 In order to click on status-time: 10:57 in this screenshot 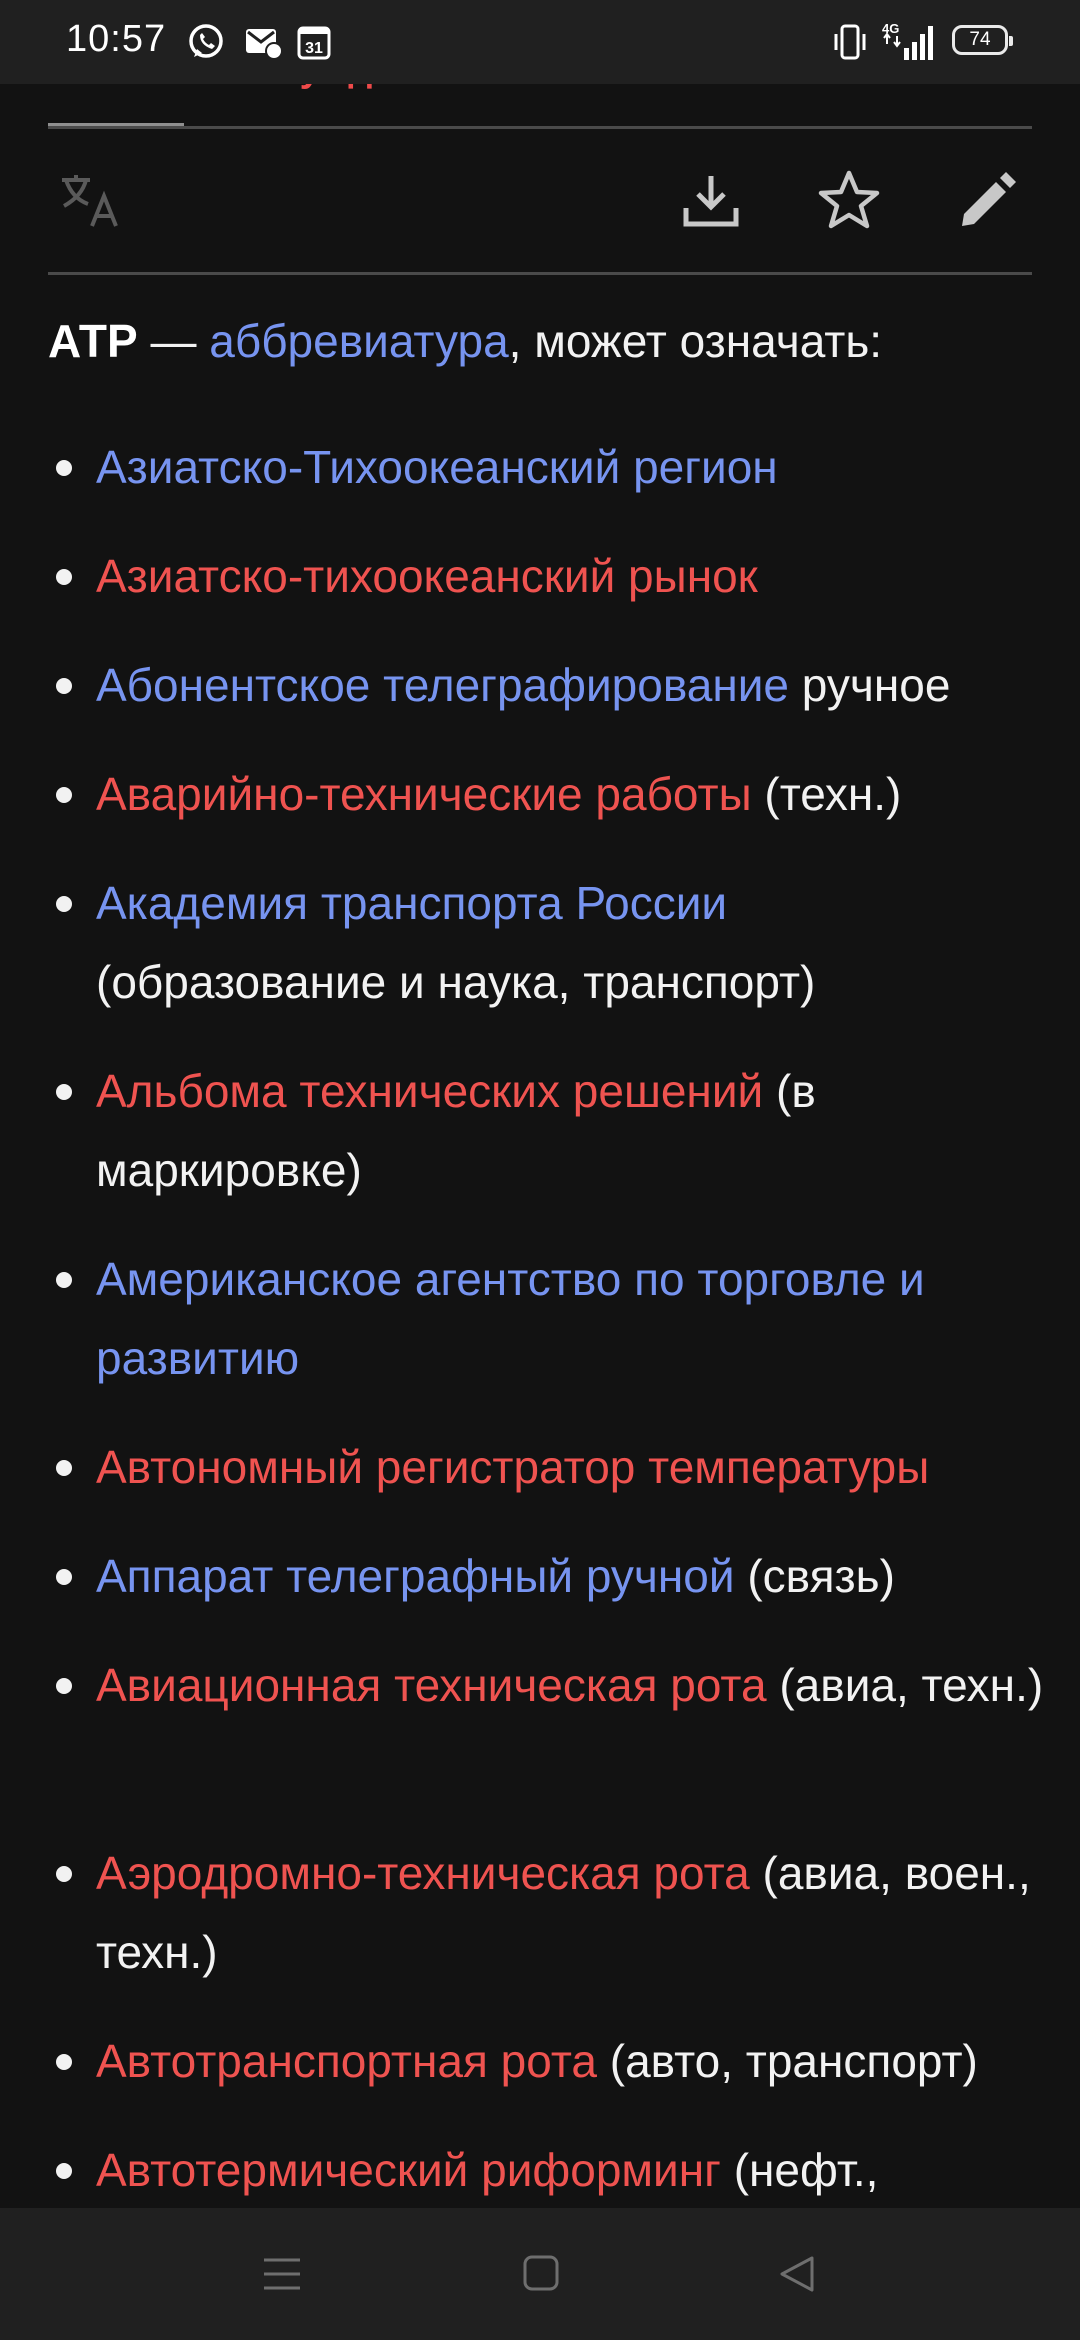, I will do `click(116, 39)`.